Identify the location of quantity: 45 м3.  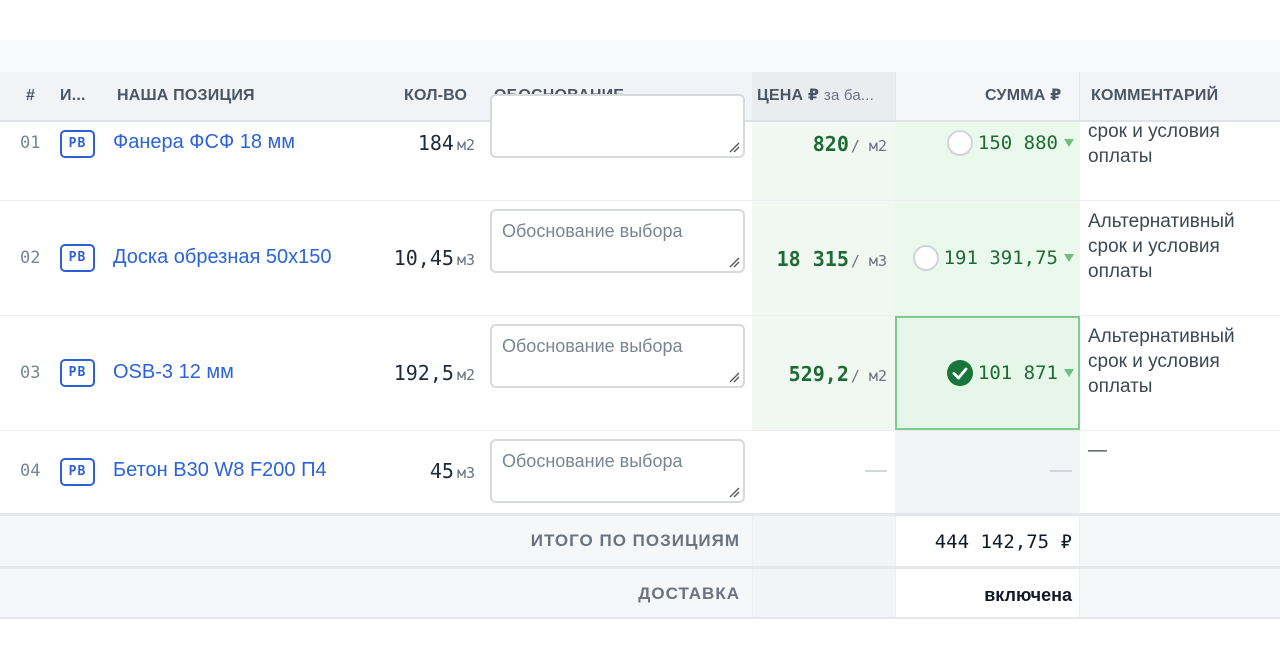
(452, 471).